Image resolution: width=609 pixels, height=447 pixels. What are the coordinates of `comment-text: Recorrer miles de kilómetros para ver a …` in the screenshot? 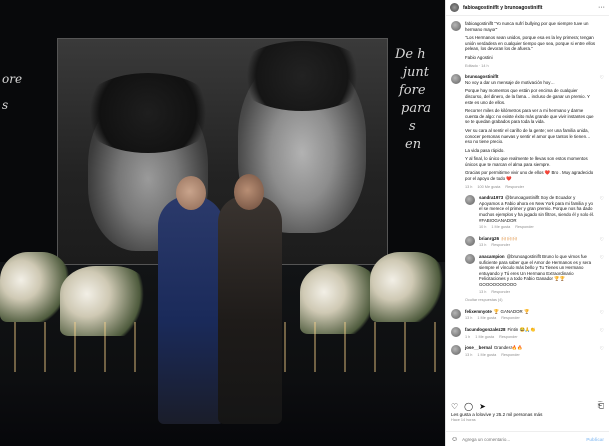 It's located at (529, 116).